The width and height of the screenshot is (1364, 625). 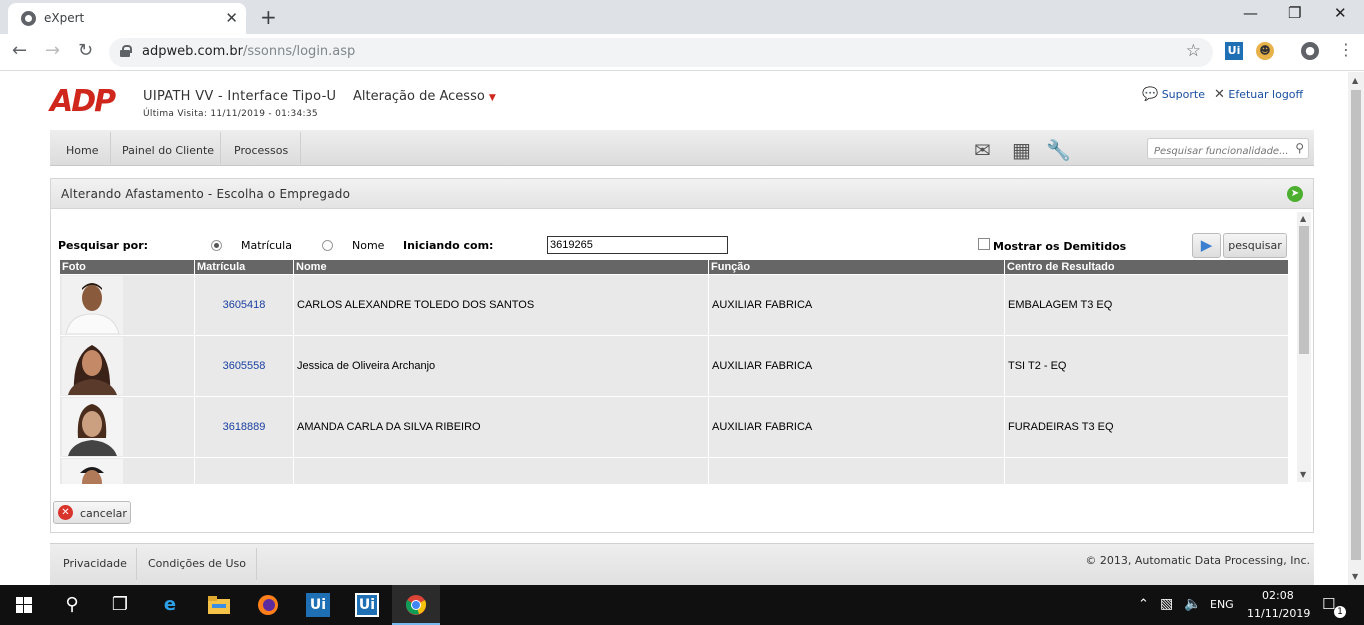 What do you see at coordinates (1173, 94) in the screenshot?
I see `support-link: 💬 Suporte` at bounding box center [1173, 94].